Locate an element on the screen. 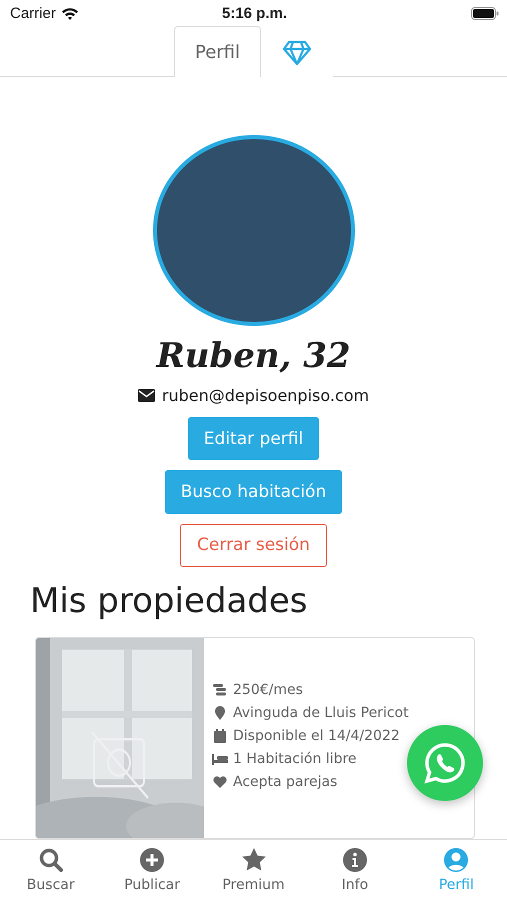 The height and width of the screenshot is (900, 507). battery-icon is located at coordinates (485, 13).